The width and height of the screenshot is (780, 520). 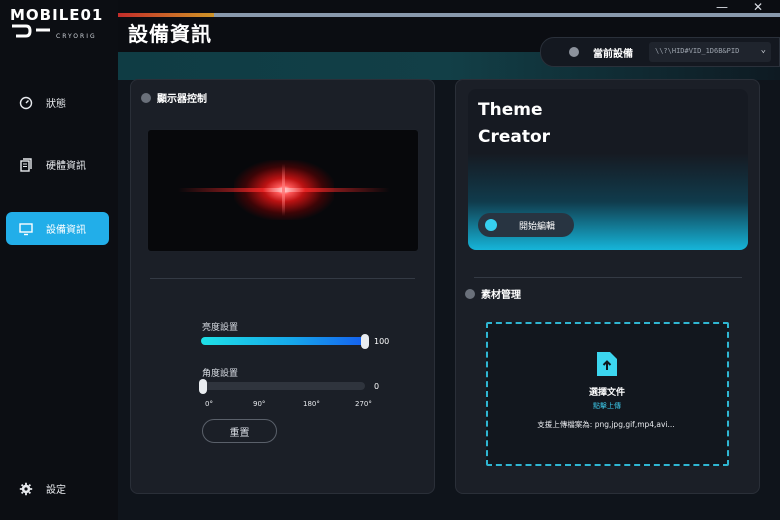 I want to click on preview-flare-vertical, so click(x=283, y=190).